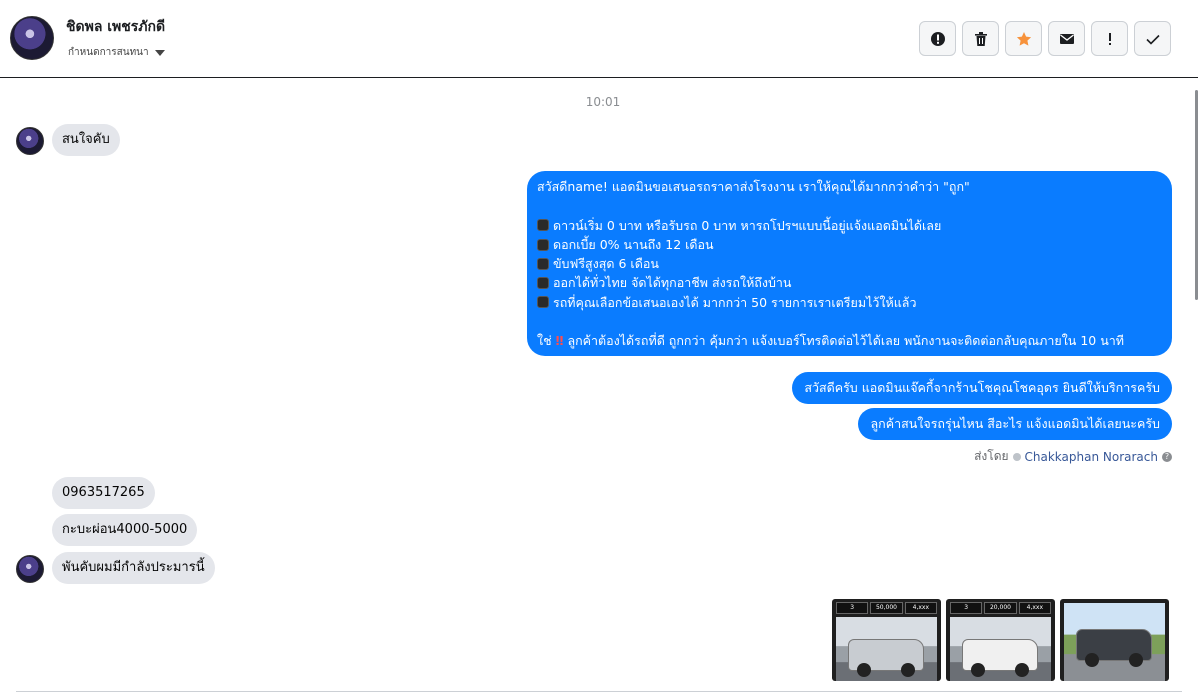  What do you see at coordinates (159, 52) in the screenshot?
I see `caret-down-icon` at bounding box center [159, 52].